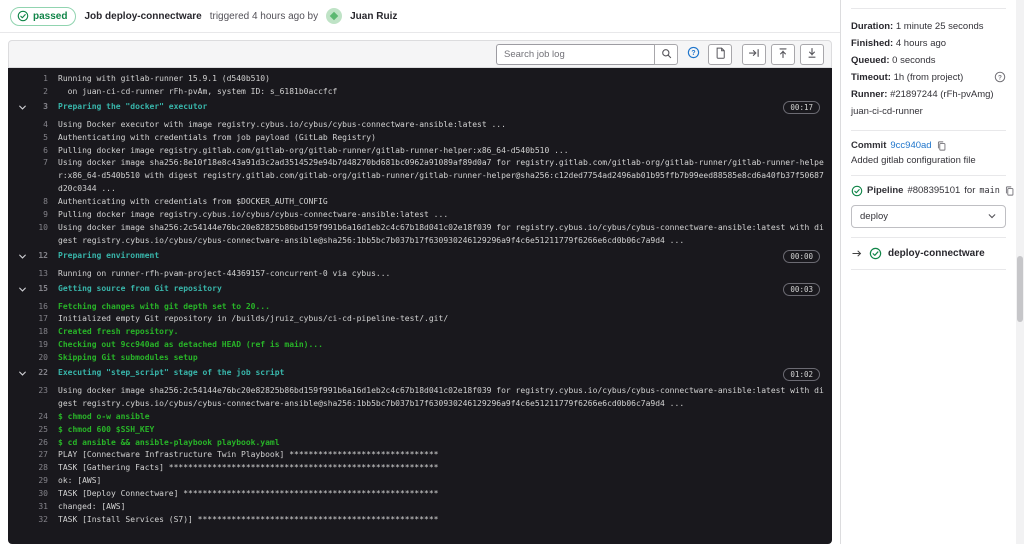 The image size is (1024, 544). I want to click on section-duration-badge: 00:03, so click(801, 290).